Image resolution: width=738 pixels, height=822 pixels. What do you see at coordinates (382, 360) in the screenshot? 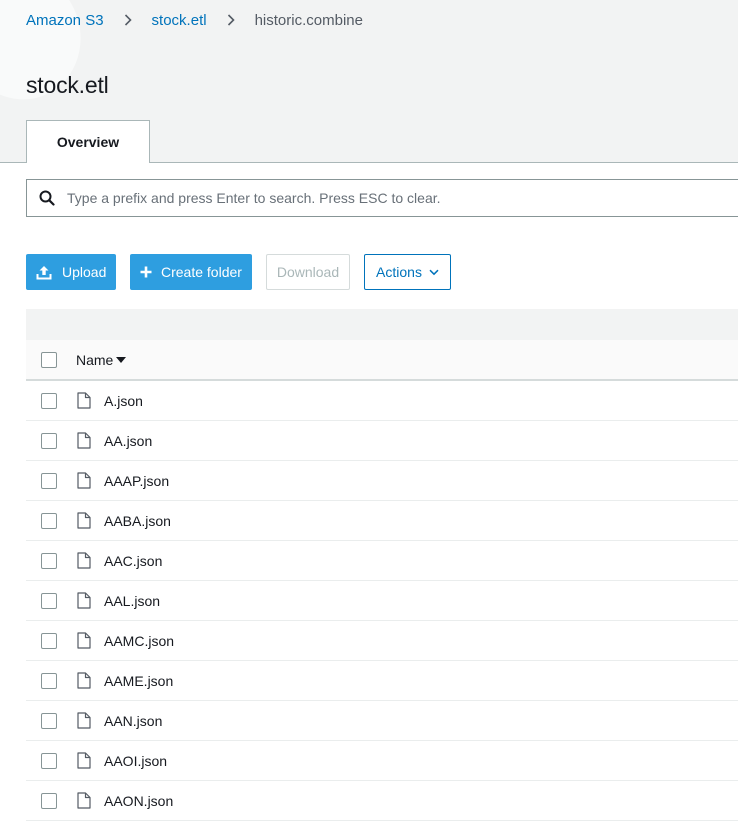
I see `table-header: Name` at bounding box center [382, 360].